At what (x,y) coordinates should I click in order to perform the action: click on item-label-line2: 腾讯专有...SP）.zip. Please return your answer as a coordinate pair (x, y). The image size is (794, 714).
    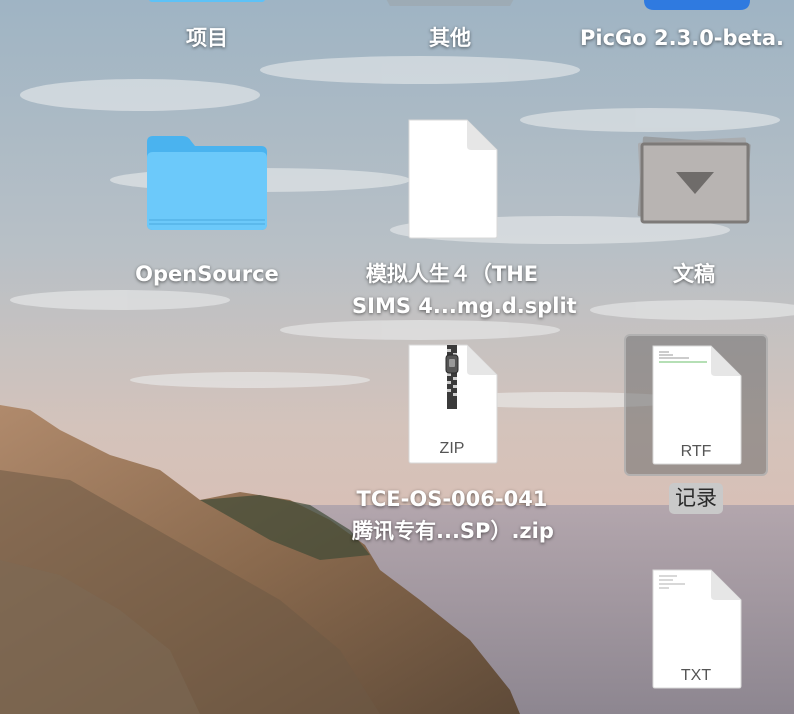
    Looking at the image, I should click on (453, 531).